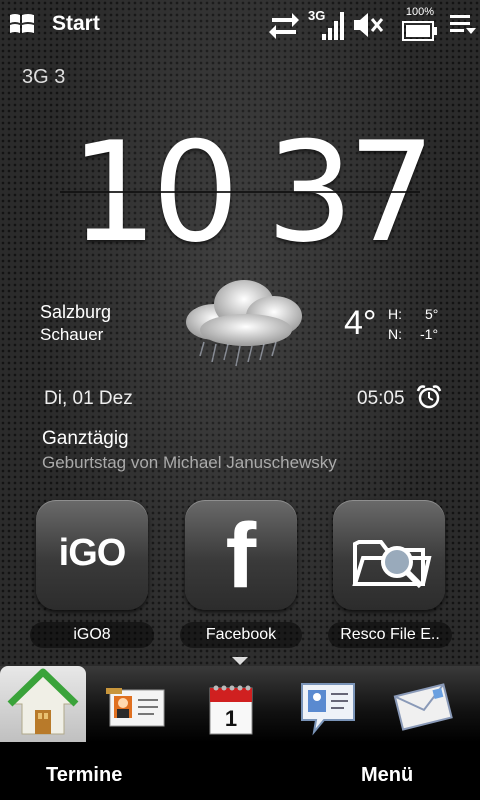  Describe the element at coordinates (72, 334) in the screenshot. I see `weather-condition: Schauer` at that location.